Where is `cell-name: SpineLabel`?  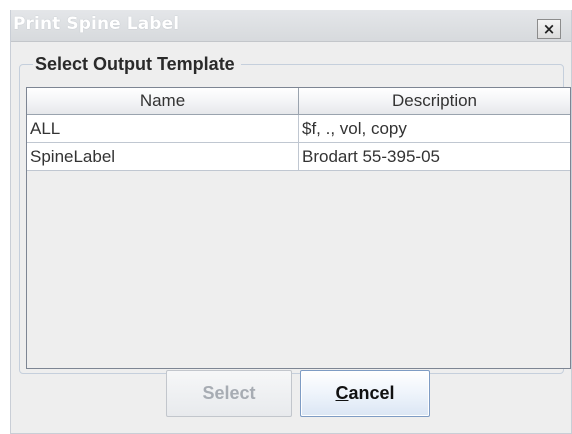 cell-name: SpineLabel is located at coordinates (163, 156).